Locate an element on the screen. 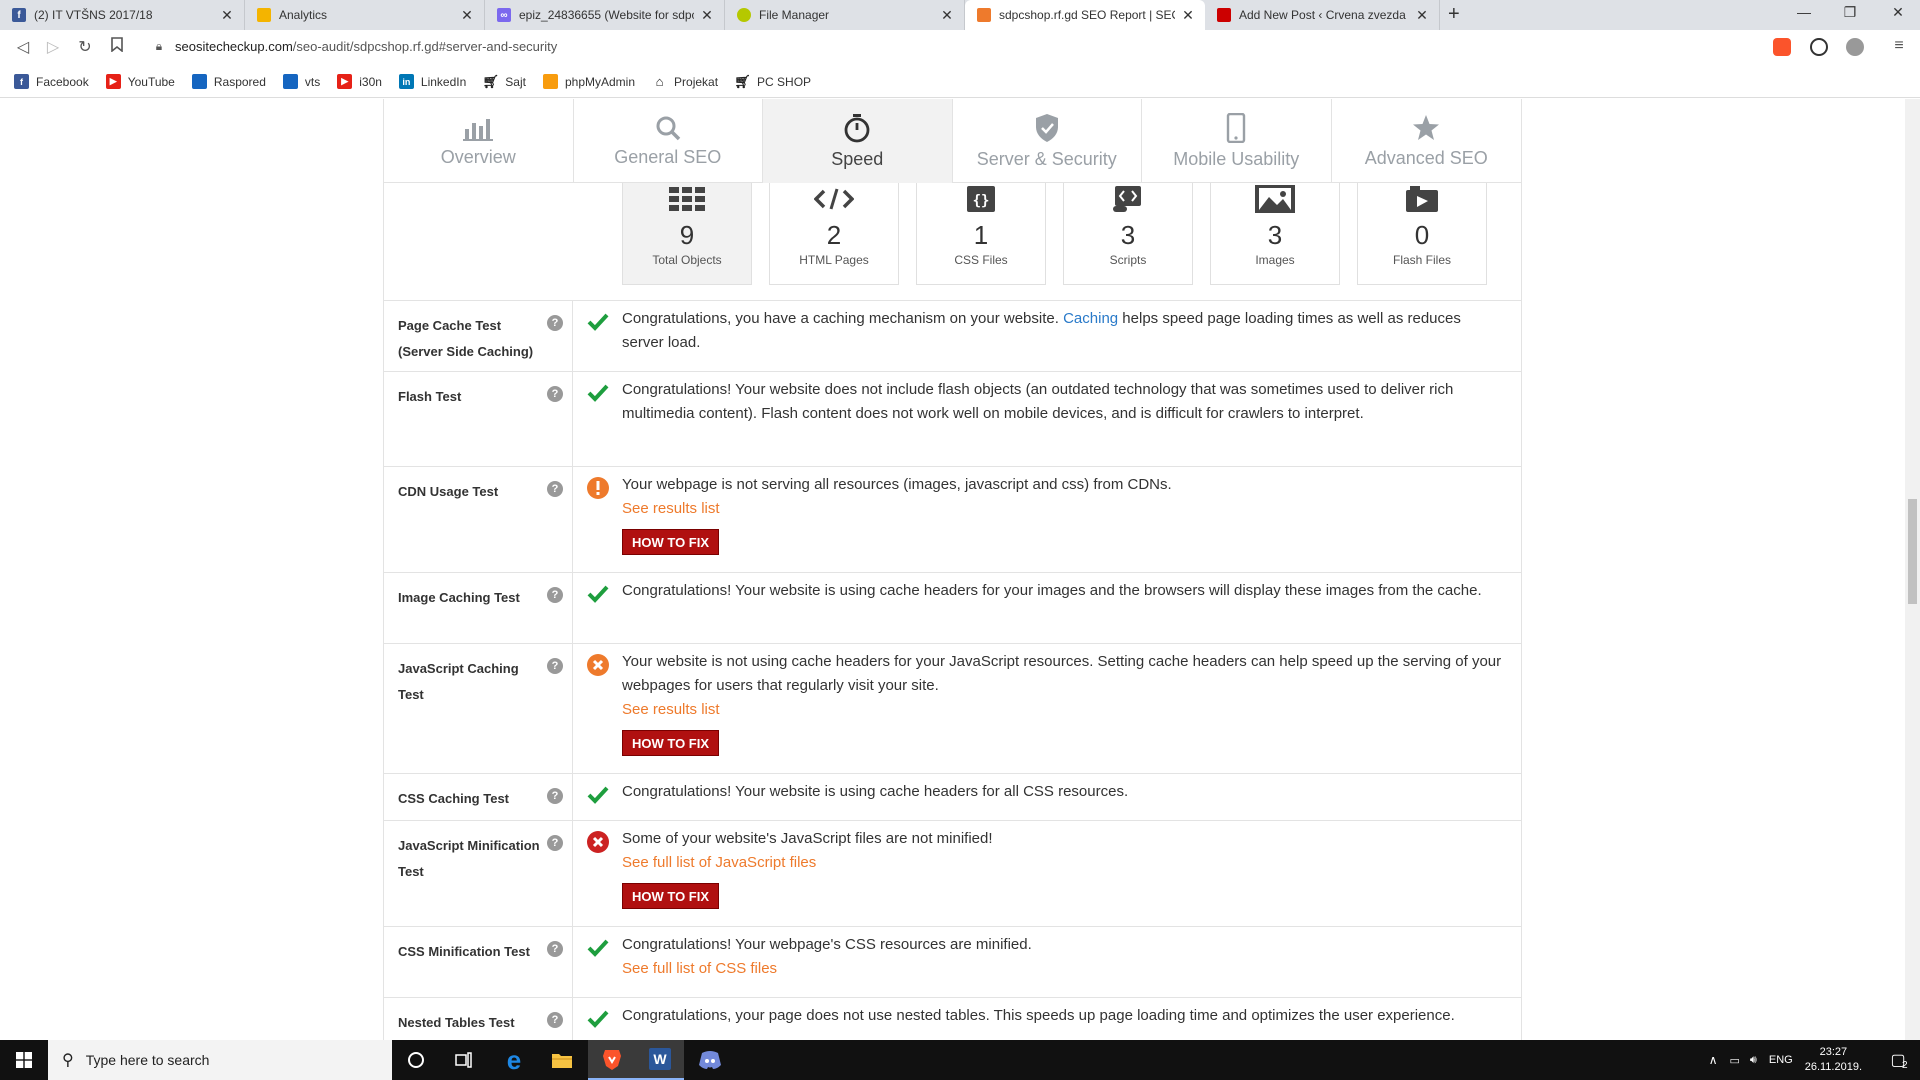 The image size is (1920, 1080). search-icon is located at coordinates (668, 128).